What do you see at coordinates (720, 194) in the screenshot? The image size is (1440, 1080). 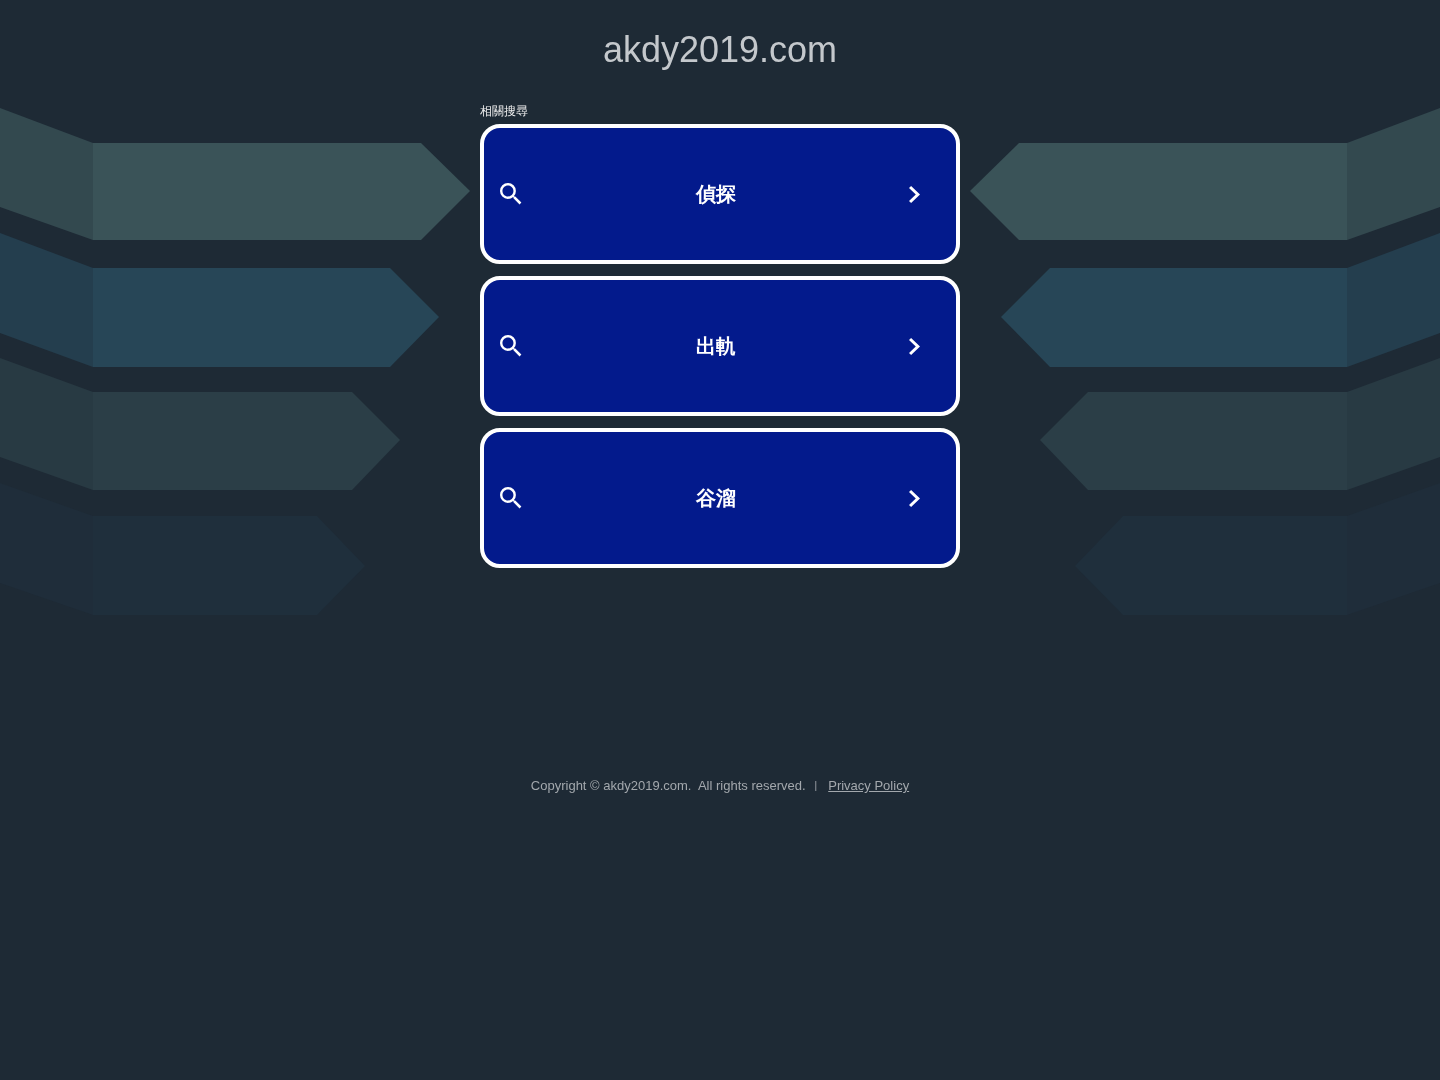 I see `search-result-button: 偵探` at bounding box center [720, 194].